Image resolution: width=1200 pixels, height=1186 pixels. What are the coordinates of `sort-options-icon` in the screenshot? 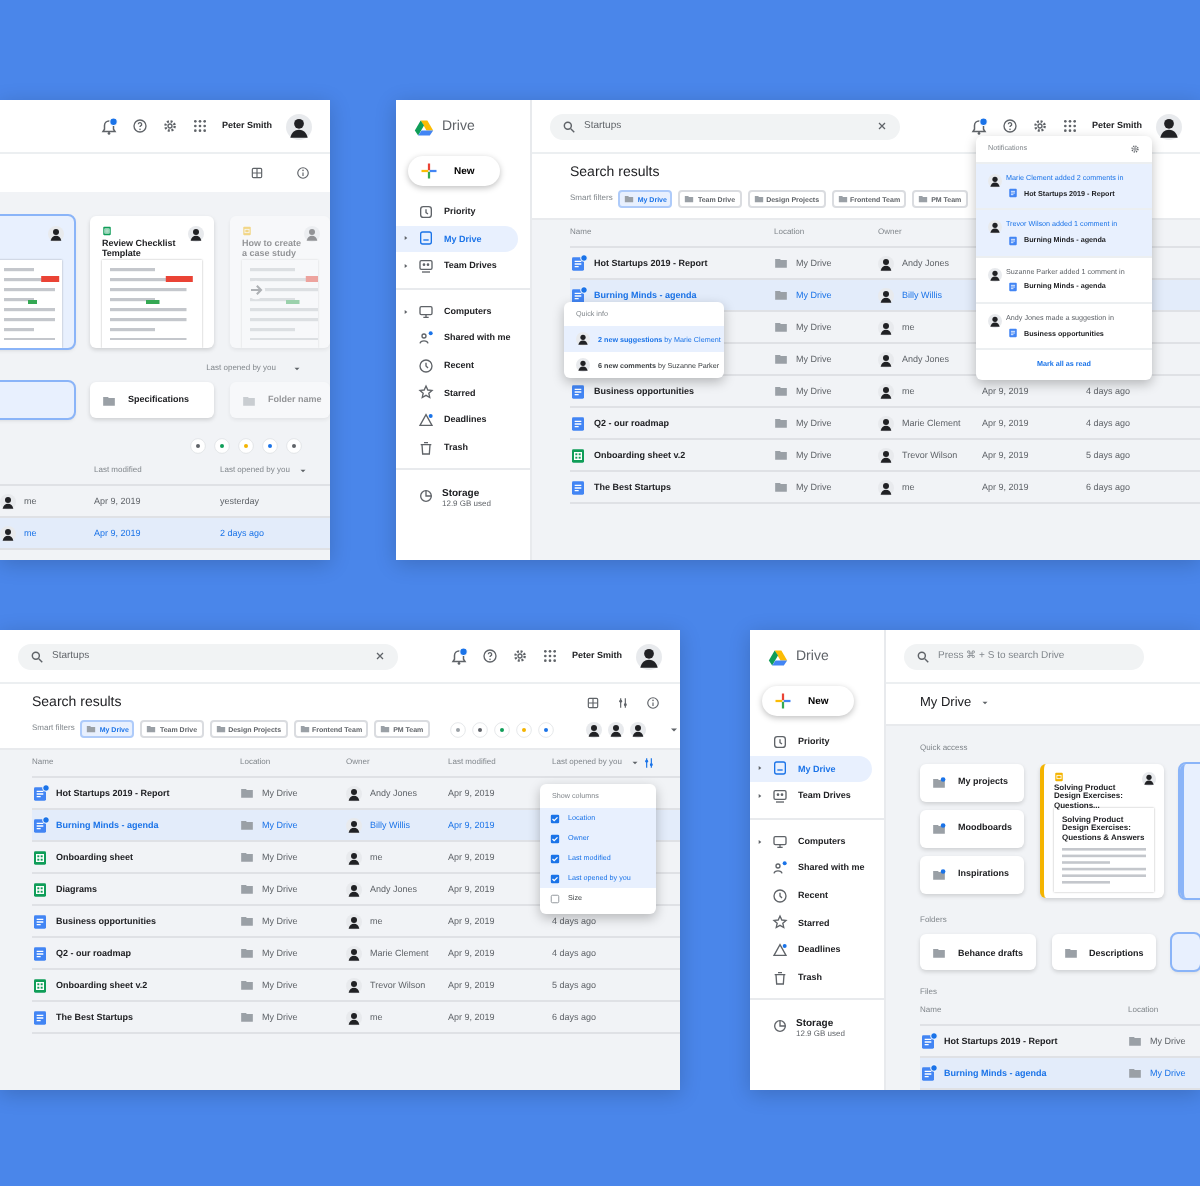 It's located at (623, 703).